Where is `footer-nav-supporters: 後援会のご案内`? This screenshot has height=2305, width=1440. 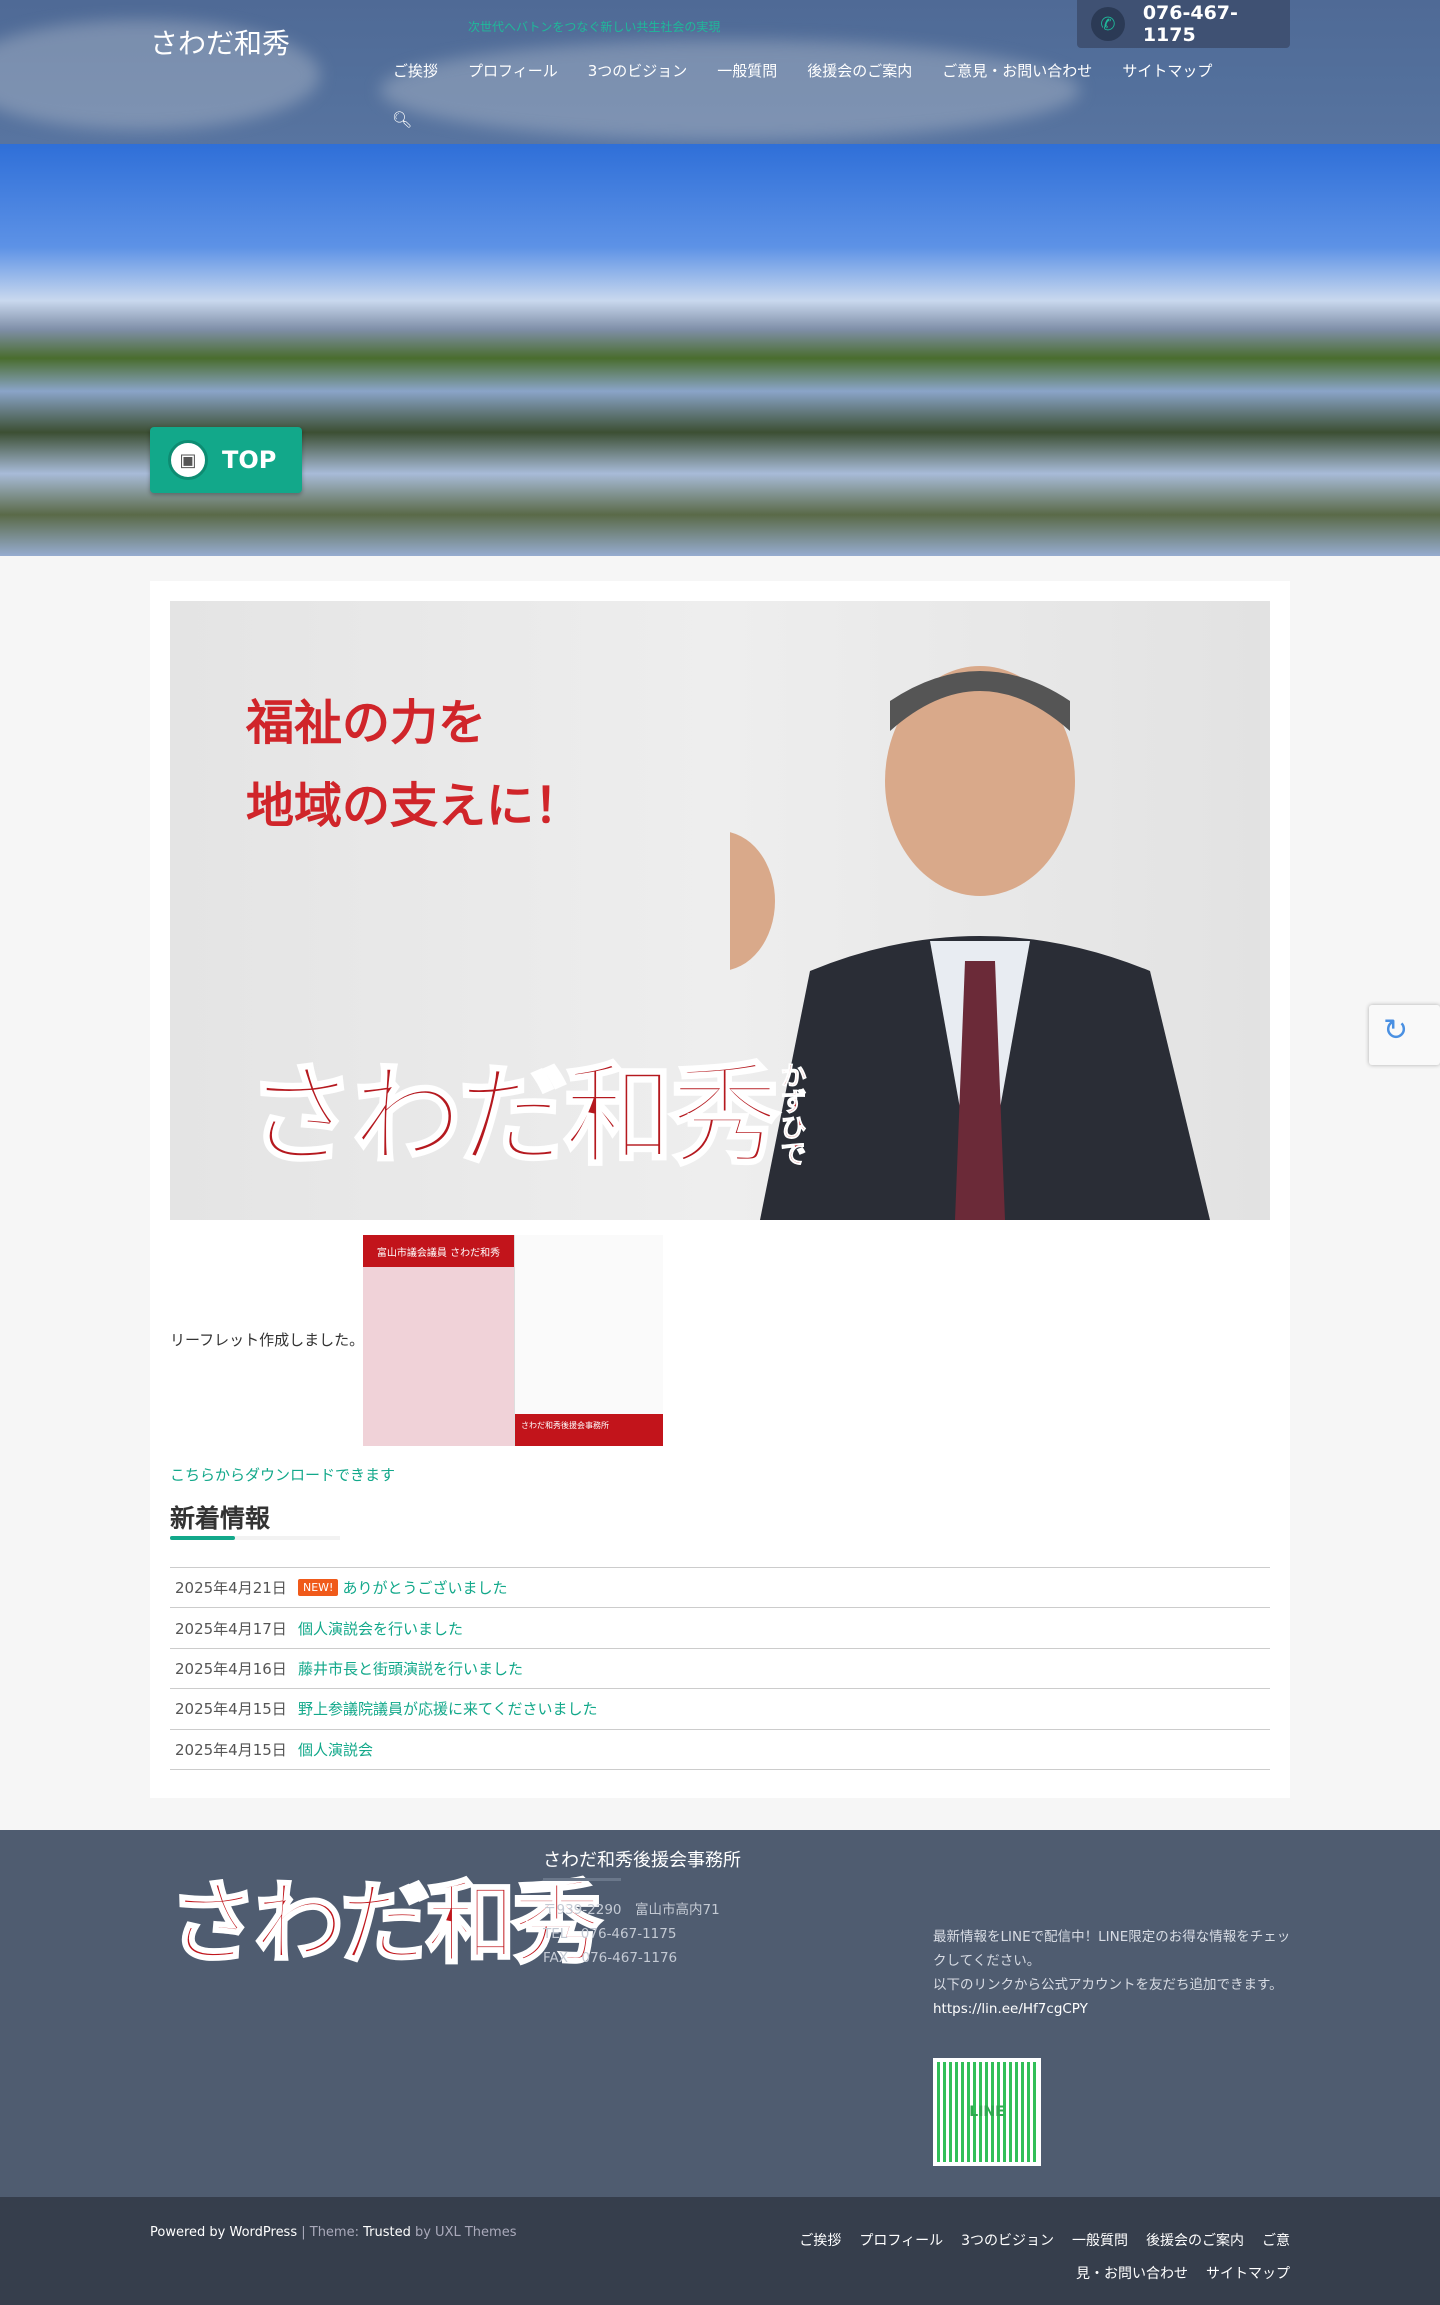
footer-nav-supporters: 後援会のご案内 is located at coordinates (1195, 2241).